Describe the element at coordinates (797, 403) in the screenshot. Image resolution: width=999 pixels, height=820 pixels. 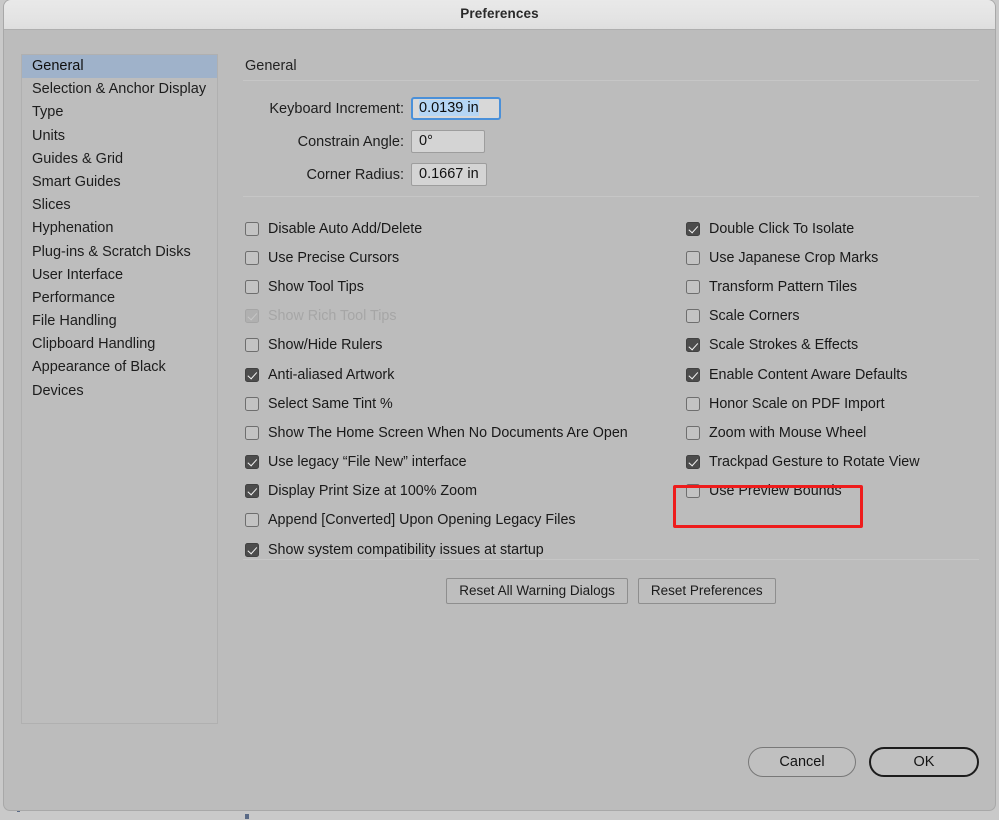
I see `checkbox-label: Honor Scale on PDF Import` at that location.